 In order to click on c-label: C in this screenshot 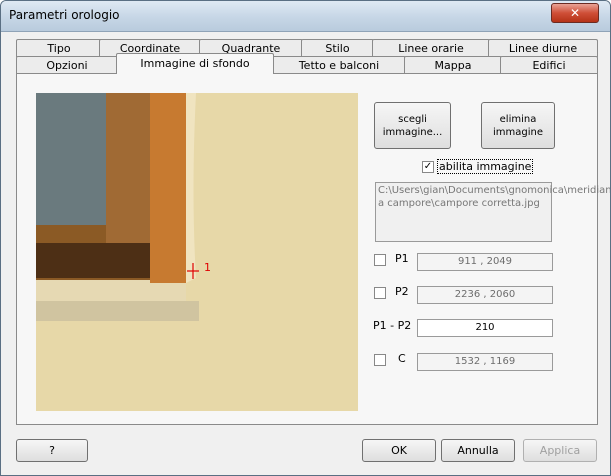, I will do `click(402, 358)`.